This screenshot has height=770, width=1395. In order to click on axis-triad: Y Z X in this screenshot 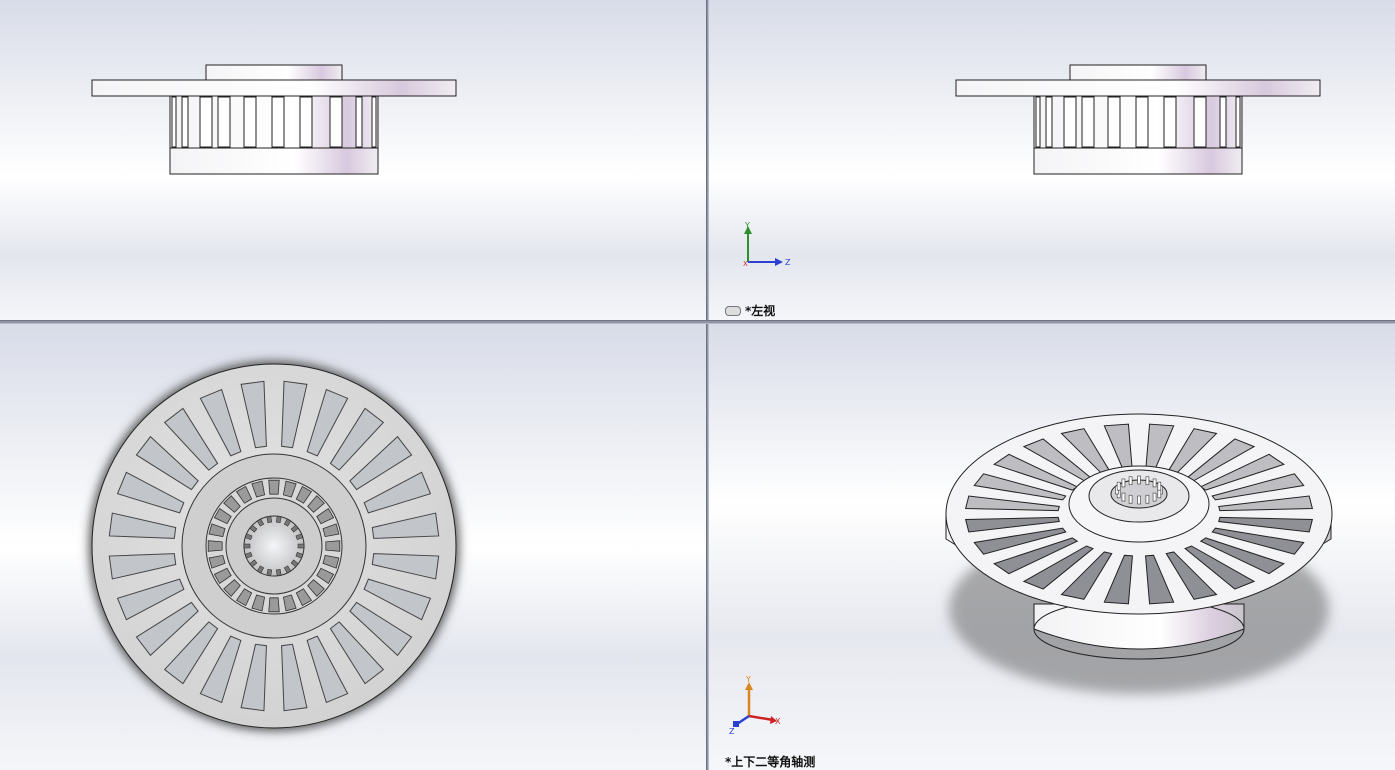, I will do `click(767, 244)`.